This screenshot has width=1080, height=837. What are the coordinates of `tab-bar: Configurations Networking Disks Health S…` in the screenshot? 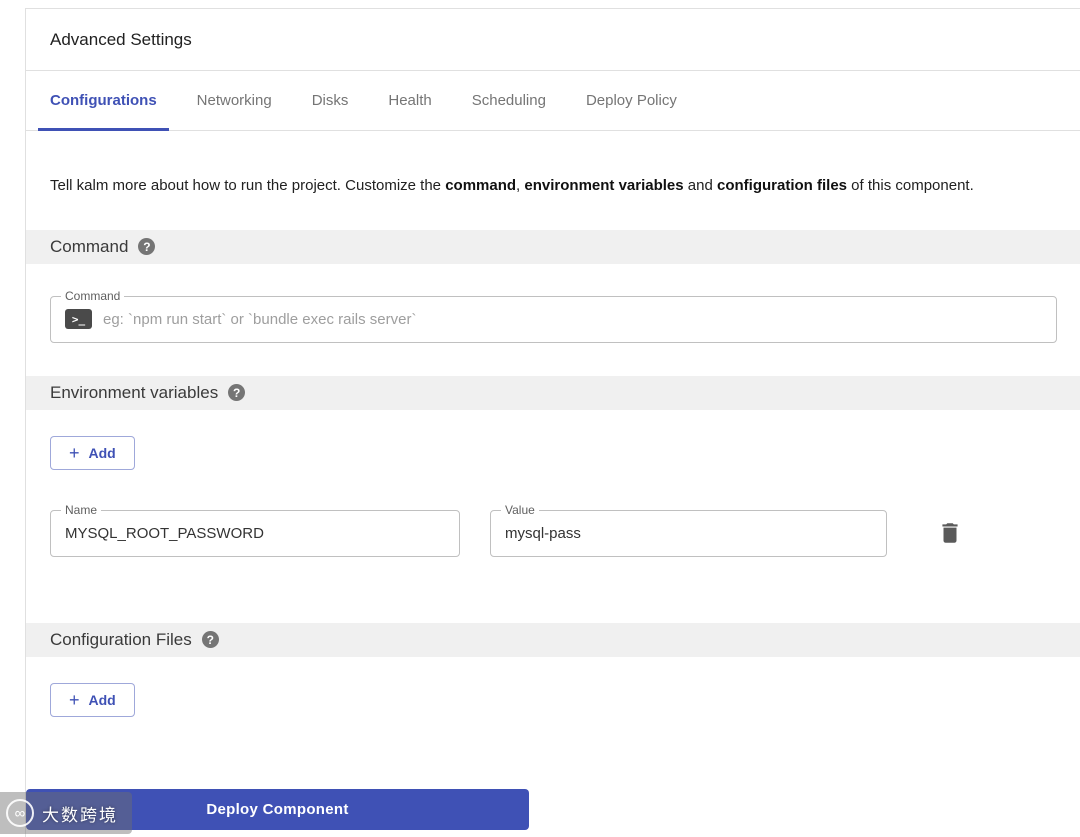 It's located at (553, 101).